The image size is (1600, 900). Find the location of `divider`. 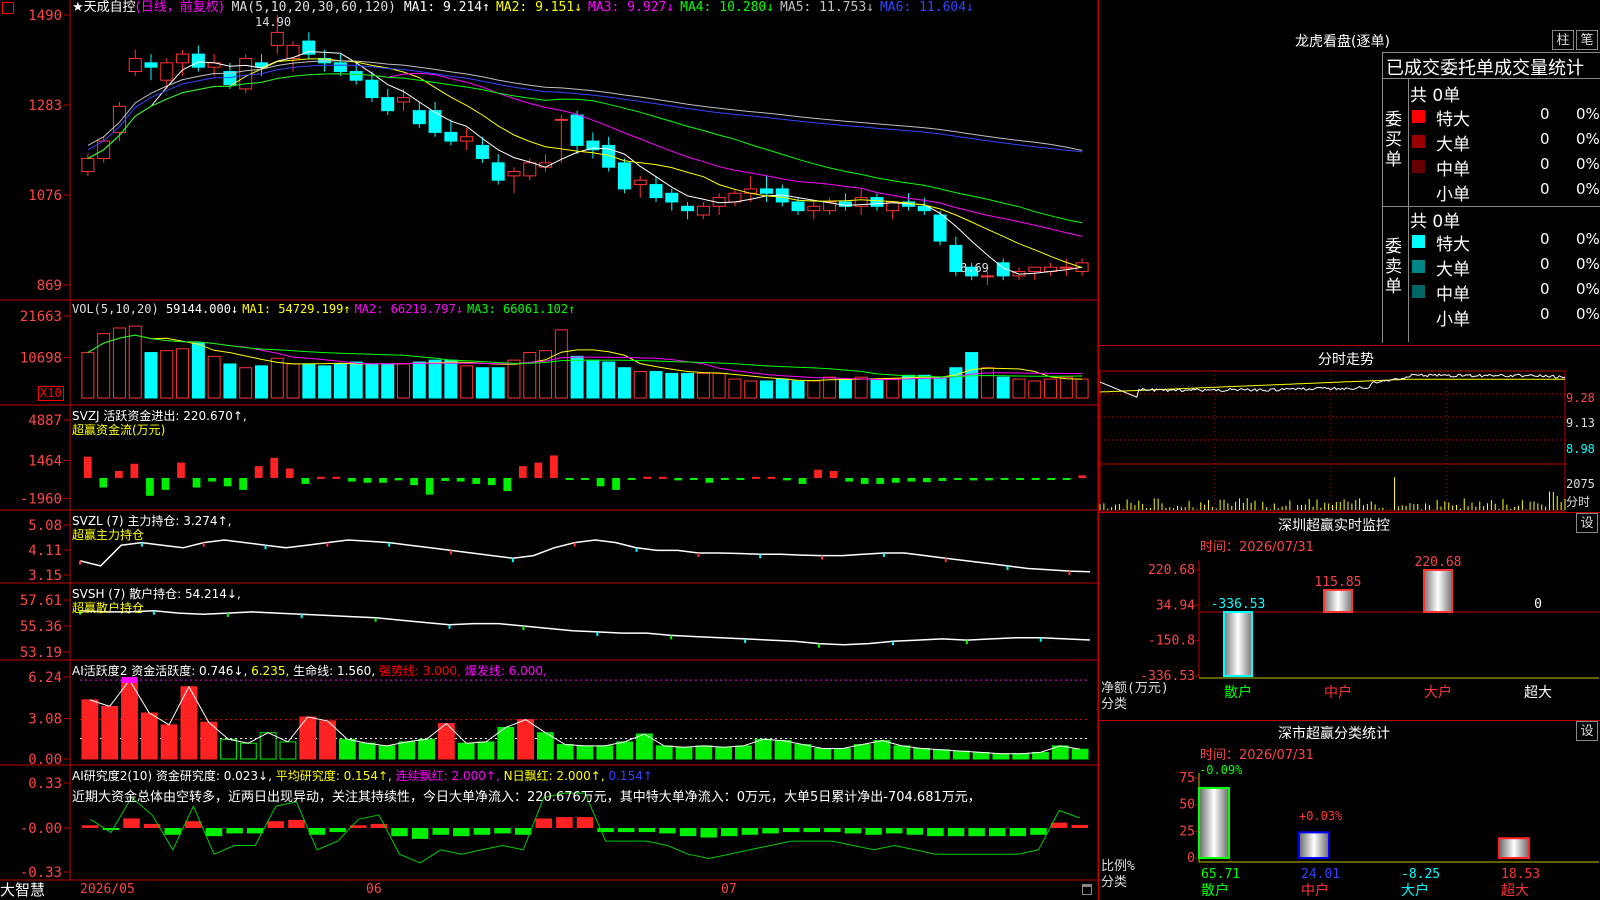

divider is located at coordinates (1349, 512).